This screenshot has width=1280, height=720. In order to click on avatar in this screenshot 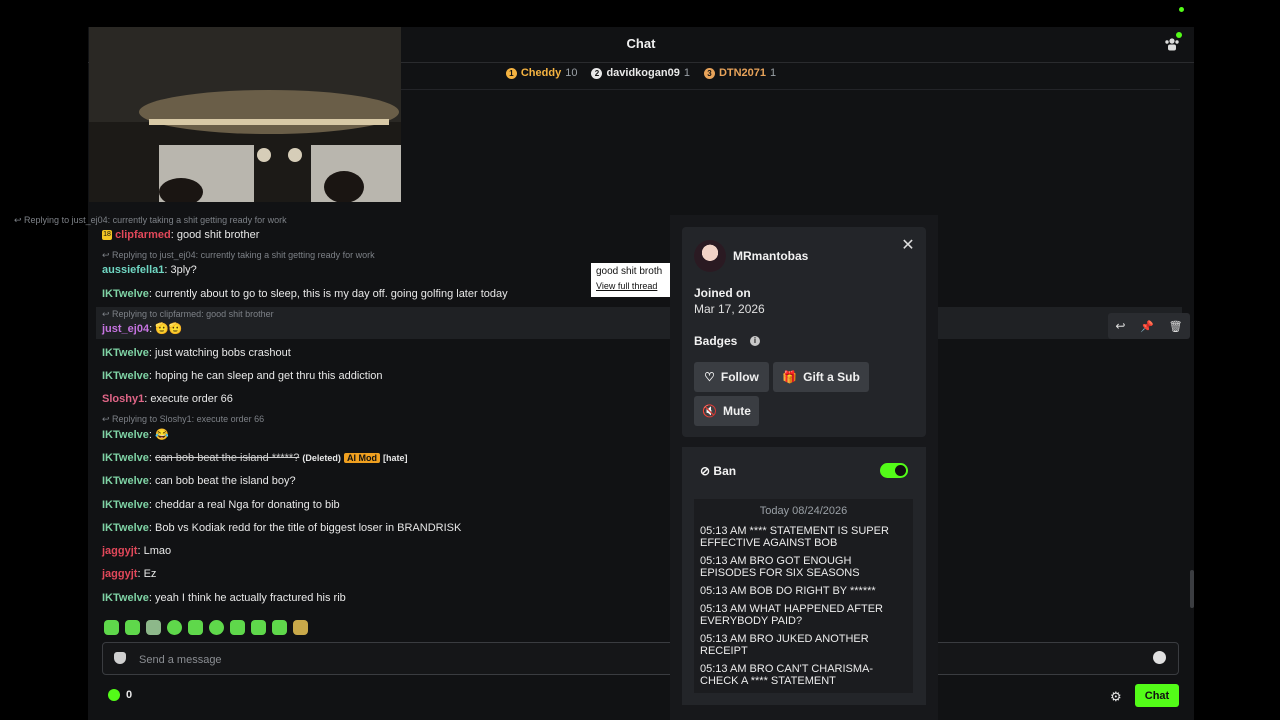, I will do `click(710, 256)`.